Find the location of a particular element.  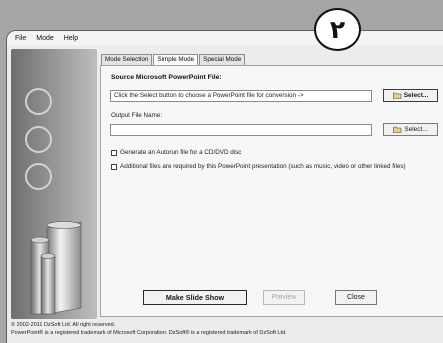

mode-tabs: Mode Selection Simple Mode Special Mode is located at coordinates (173, 59).